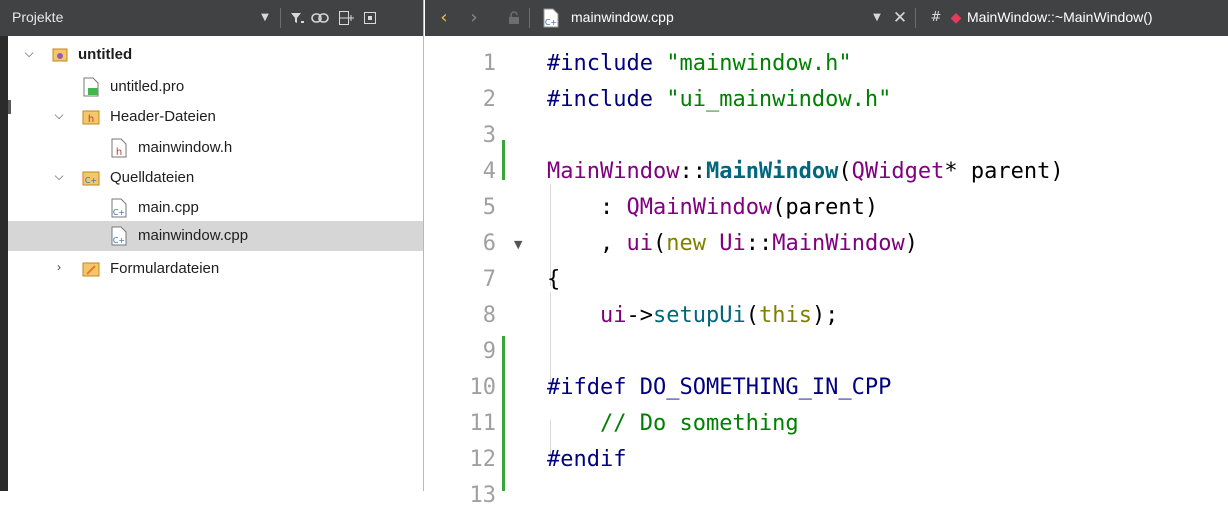 The width and height of the screenshot is (1228, 508). Describe the element at coordinates (489, 351) in the screenshot. I see `line-number: 9` at that location.